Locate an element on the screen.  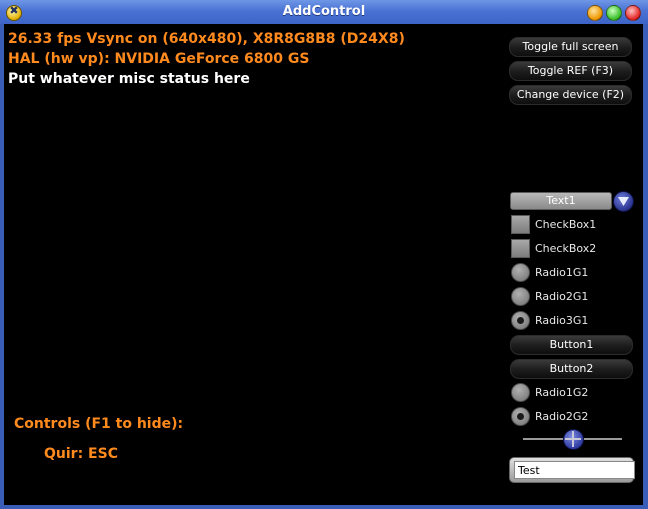
radio2g2-label: Radio2G2 is located at coordinates (561, 416).